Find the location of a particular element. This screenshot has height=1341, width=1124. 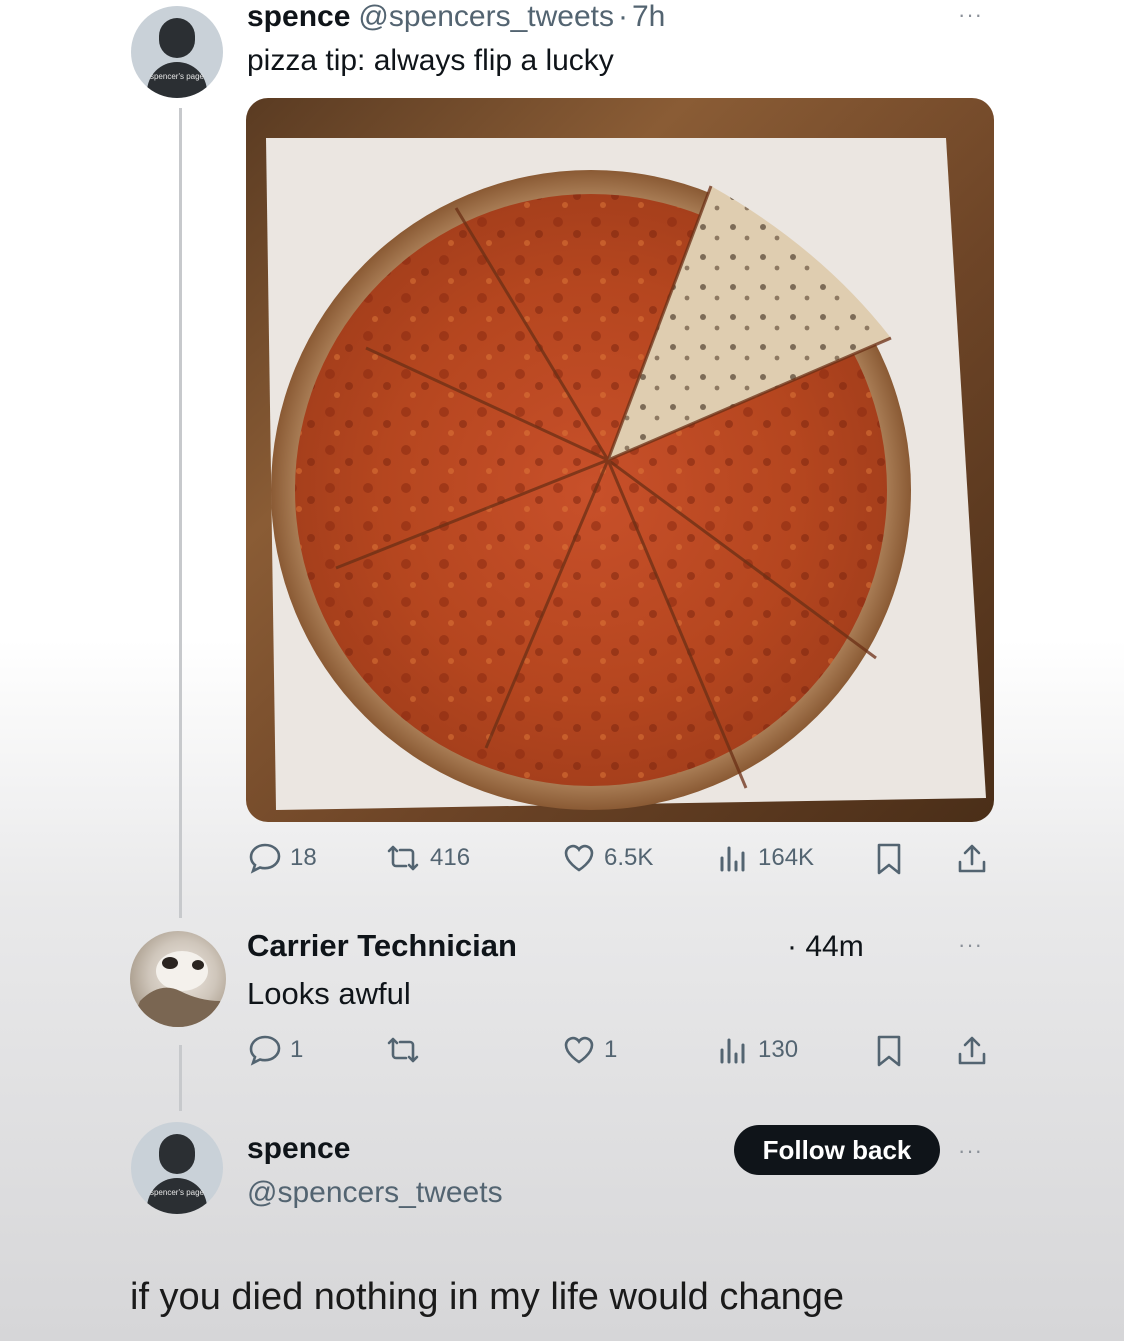

reply-bookmark-action is located at coordinates (889, 1051).